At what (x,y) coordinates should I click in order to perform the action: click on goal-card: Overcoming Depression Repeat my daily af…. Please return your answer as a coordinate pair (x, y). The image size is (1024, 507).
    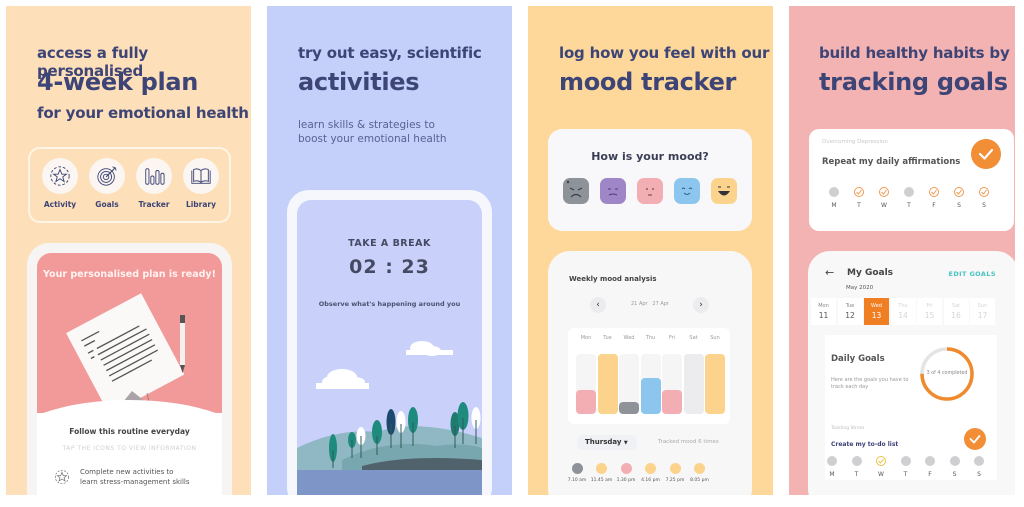
    Looking at the image, I should click on (911, 180).